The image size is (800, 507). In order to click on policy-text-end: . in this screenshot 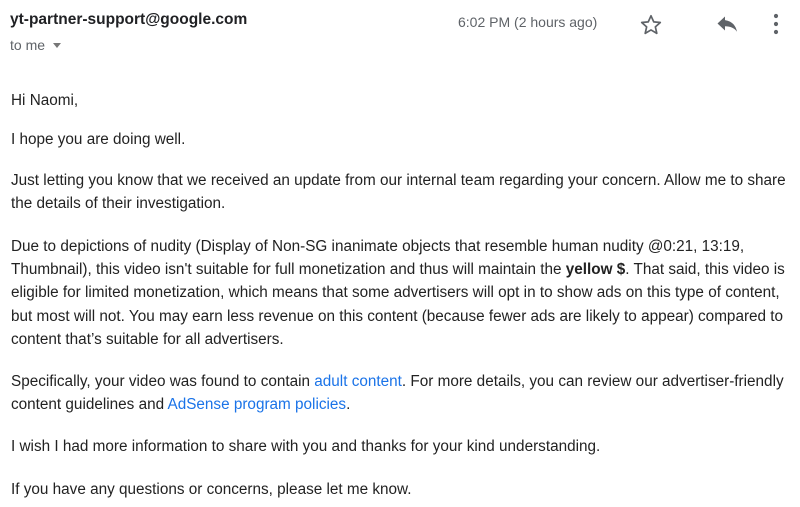, I will do `click(348, 405)`.